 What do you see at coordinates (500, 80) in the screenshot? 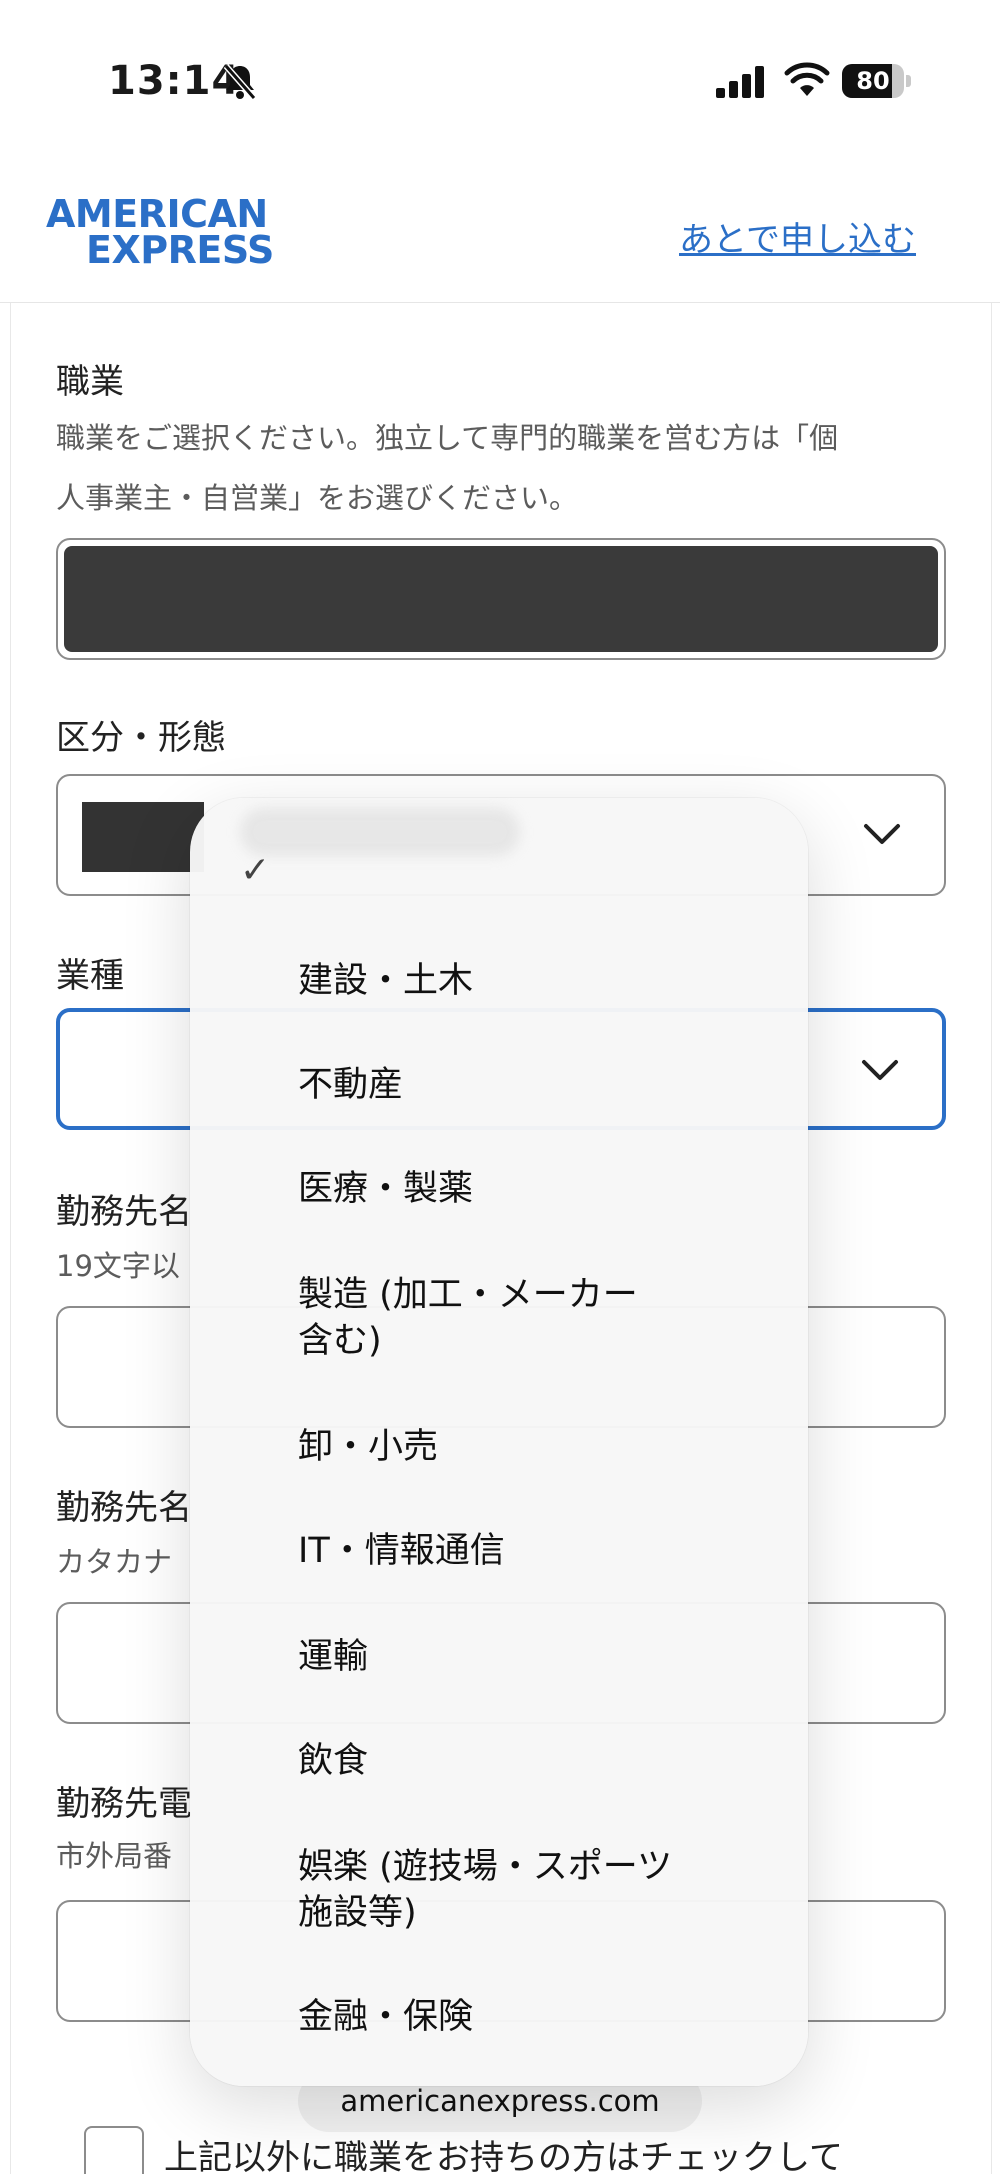
I see `status-bar: 13:14 80` at bounding box center [500, 80].